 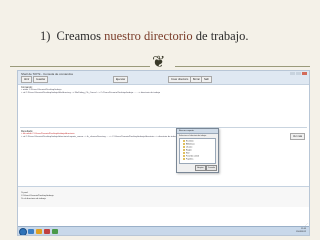 I want to click on dialog-cancel-button: Cancelar, so click(x=211, y=168).